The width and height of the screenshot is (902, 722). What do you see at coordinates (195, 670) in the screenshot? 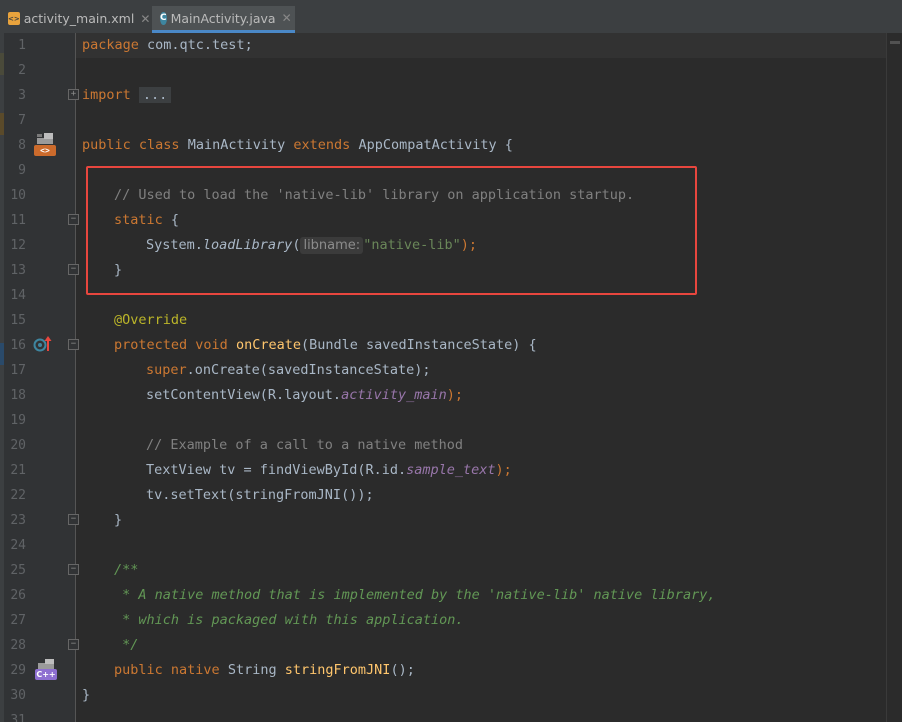
I see `keyword: native` at bounding box center [195, 670].